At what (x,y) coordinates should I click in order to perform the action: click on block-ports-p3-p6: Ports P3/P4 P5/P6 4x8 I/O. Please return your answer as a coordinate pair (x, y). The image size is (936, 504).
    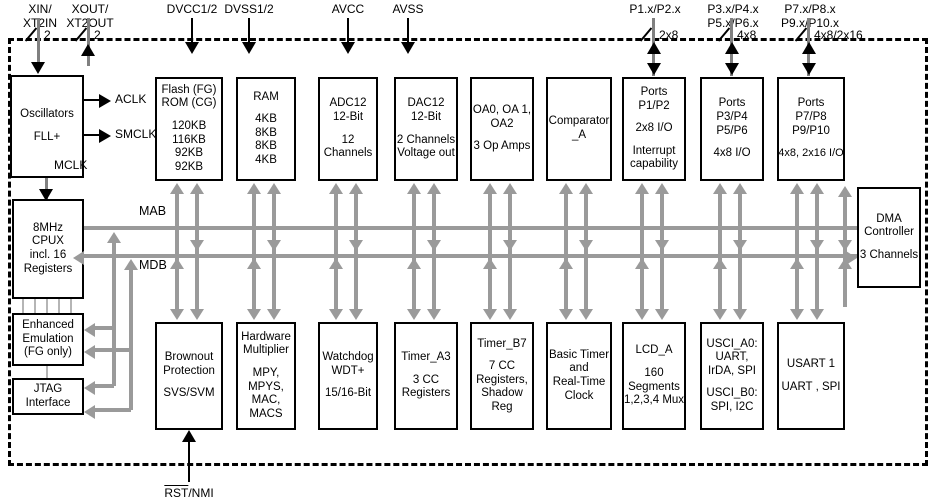
    Looking at the image, I should click on (732, 129).